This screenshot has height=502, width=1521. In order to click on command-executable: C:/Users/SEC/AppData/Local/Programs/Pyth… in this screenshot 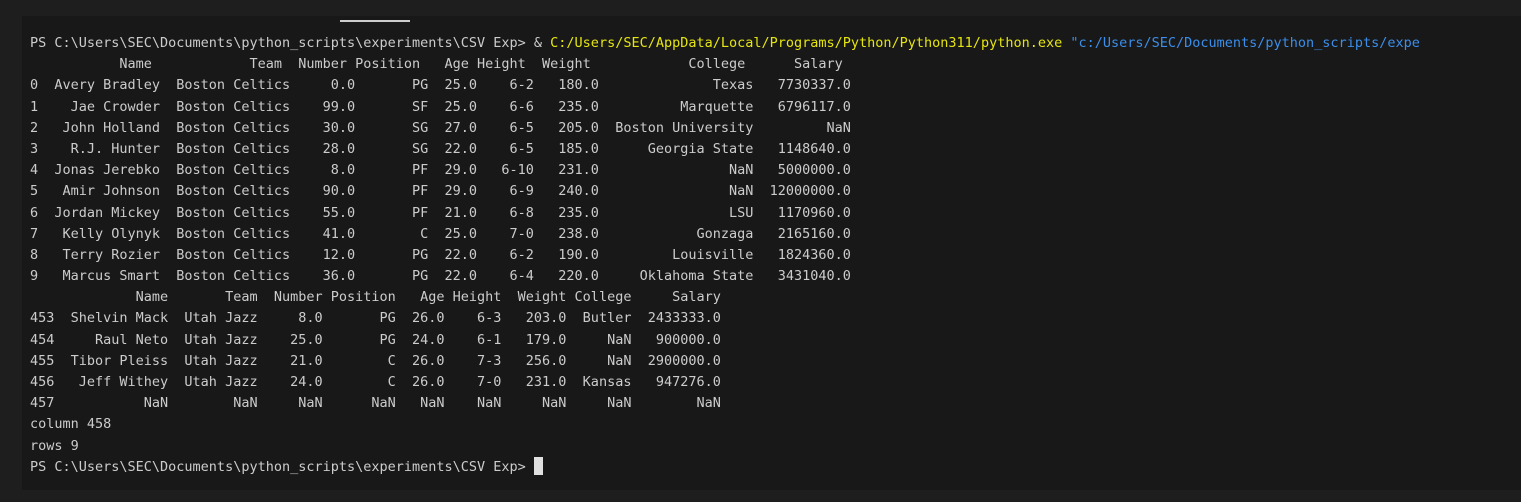, I will do `click(806, 43)`.